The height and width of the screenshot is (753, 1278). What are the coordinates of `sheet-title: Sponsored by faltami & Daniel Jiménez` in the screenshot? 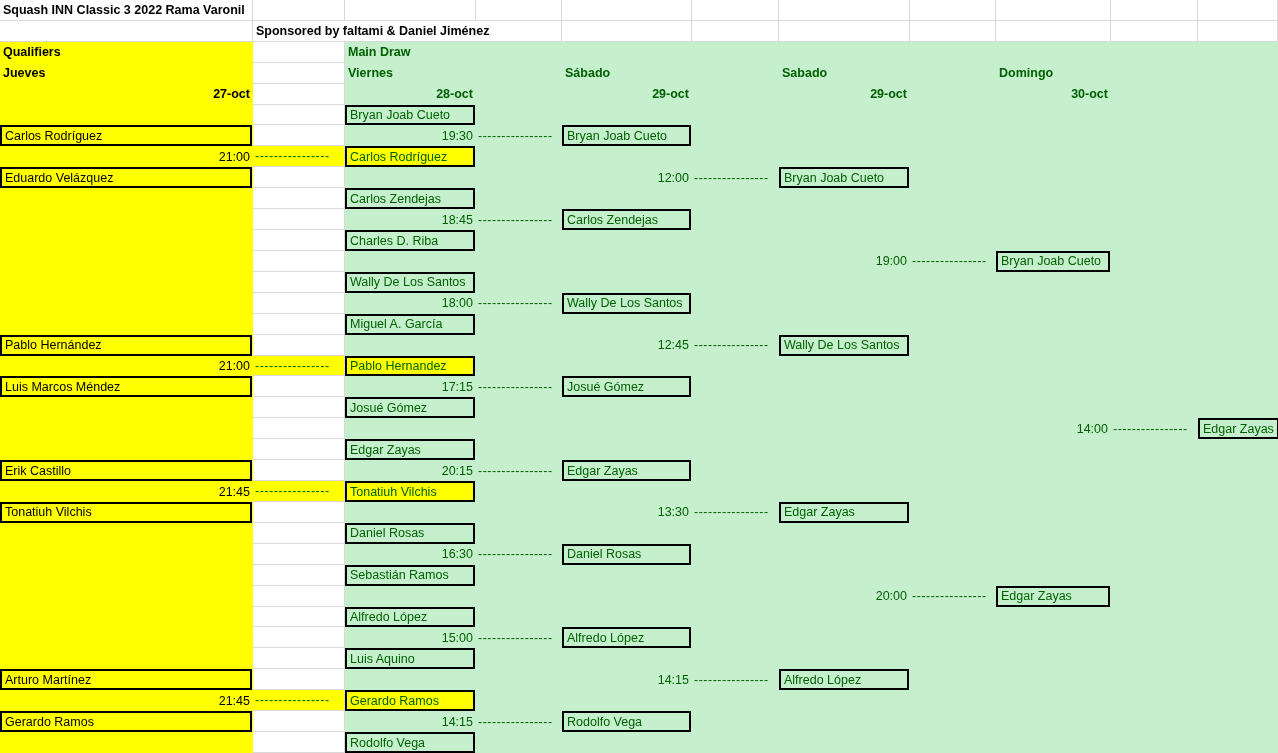 It's located at (373, 30).